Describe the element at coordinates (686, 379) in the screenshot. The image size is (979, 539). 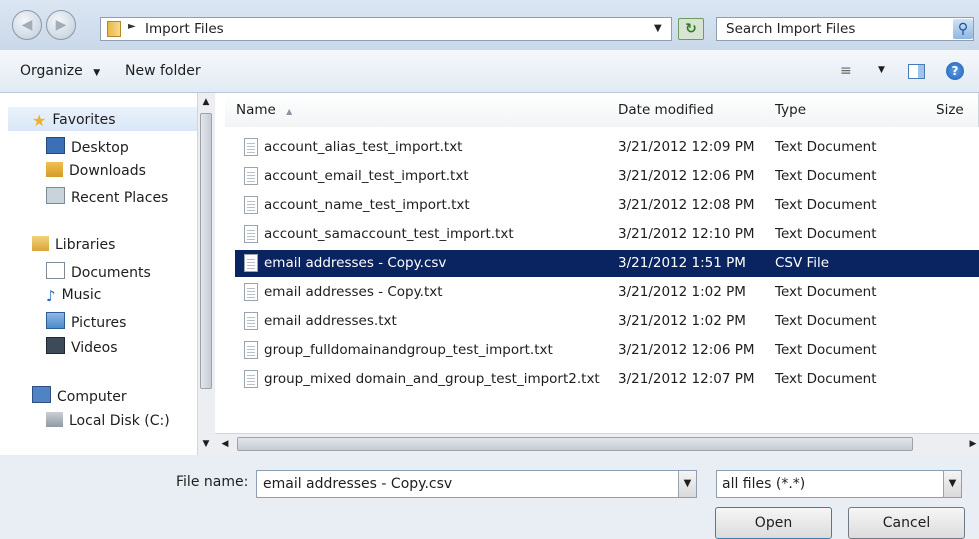
I see `file-date: 3/21/2012 12:07 PM` at that location.